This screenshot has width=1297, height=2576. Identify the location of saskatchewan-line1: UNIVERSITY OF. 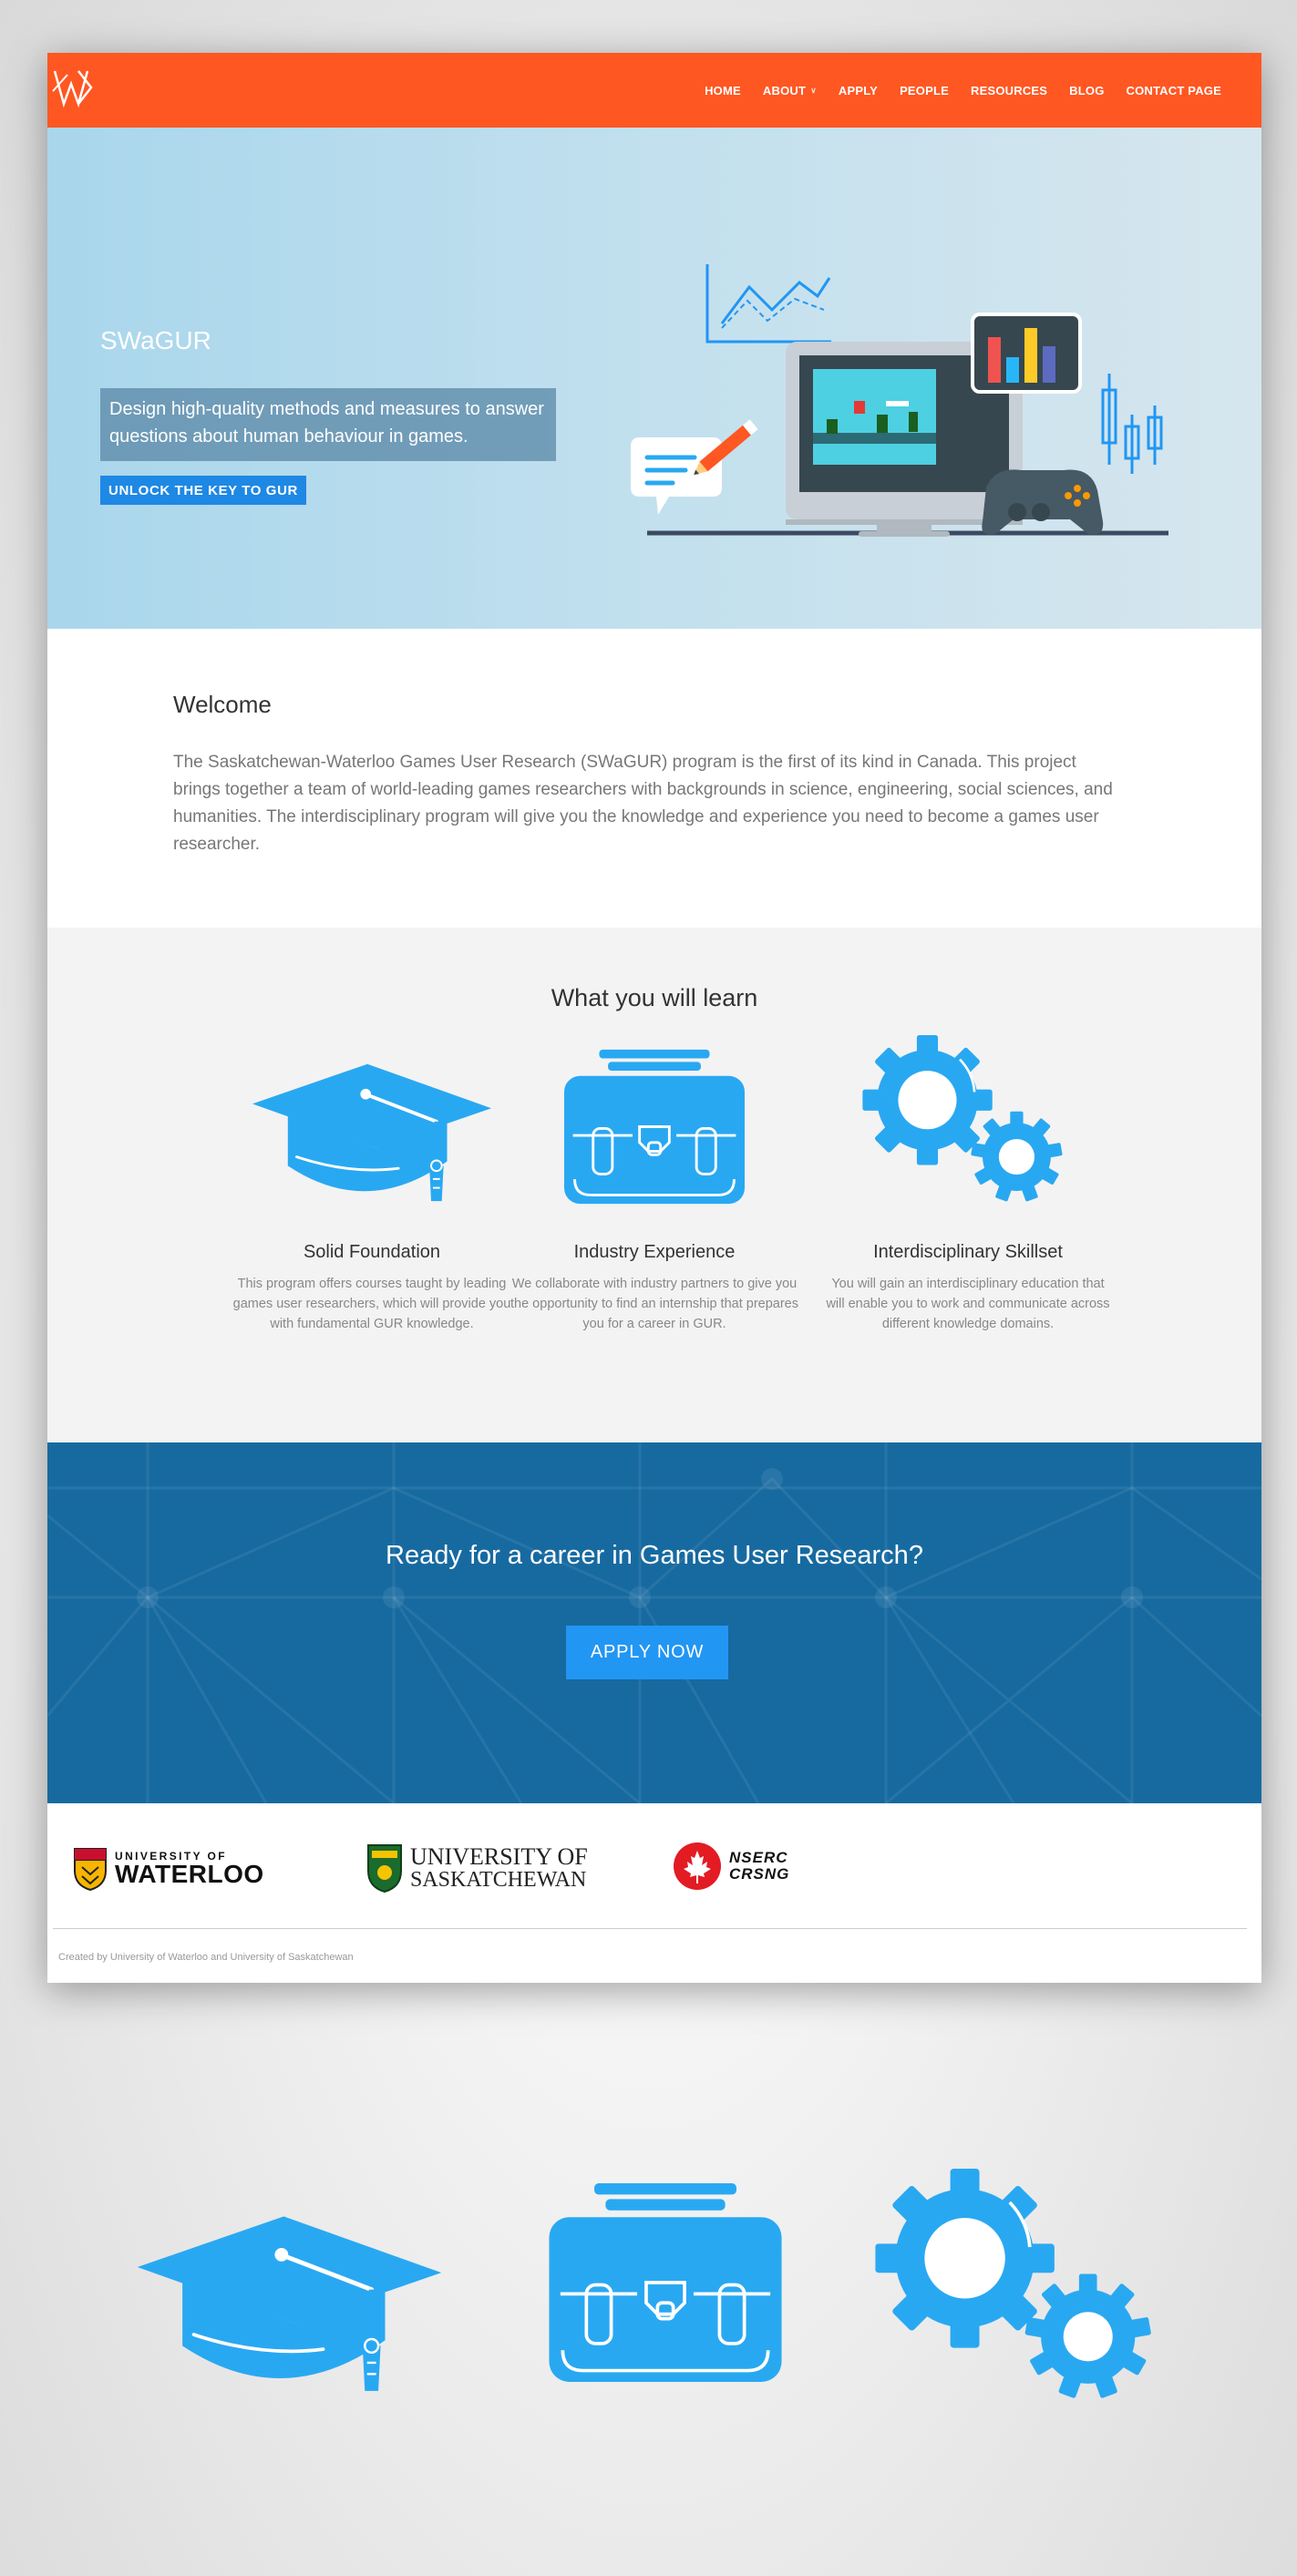
(499, 1856).